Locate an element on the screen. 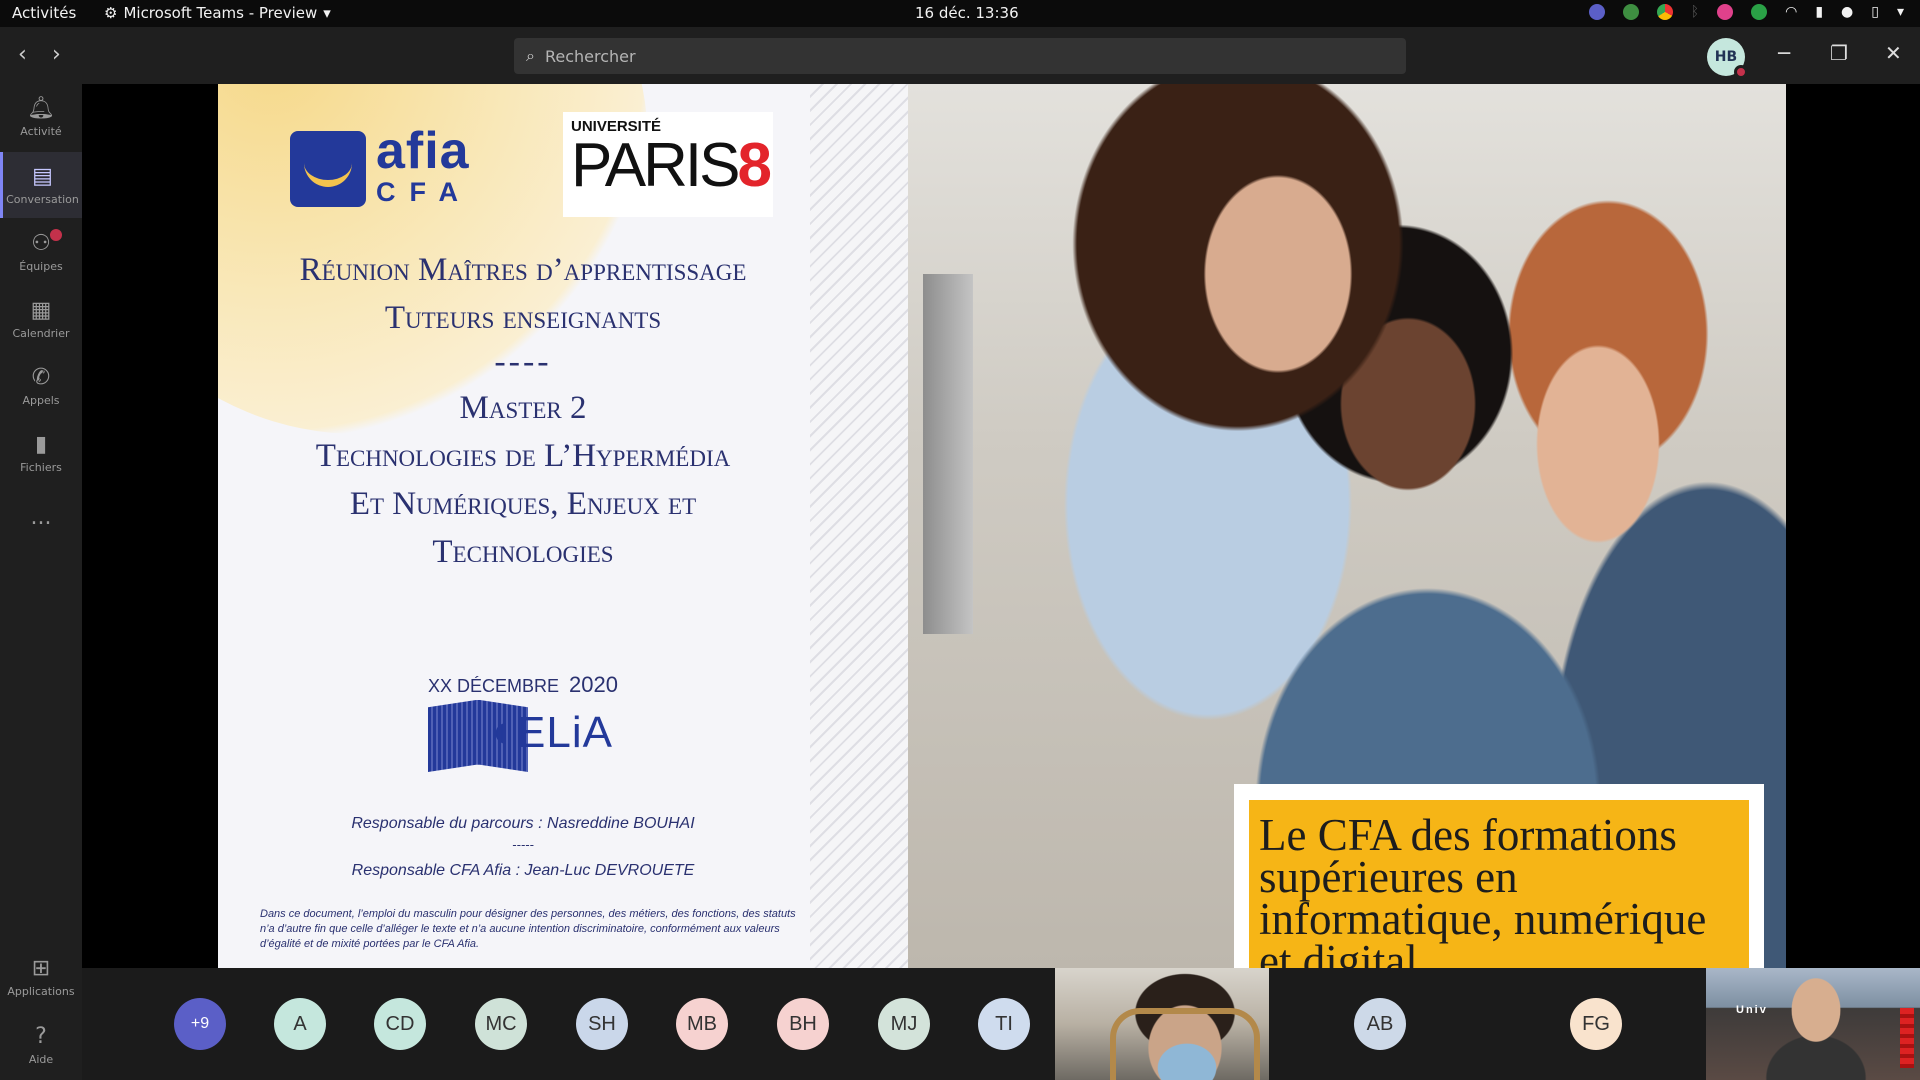 The height and width of the screenshot is (1080, 1920). teams-app-icon: ⚙ is located at coordinates (111, 13).